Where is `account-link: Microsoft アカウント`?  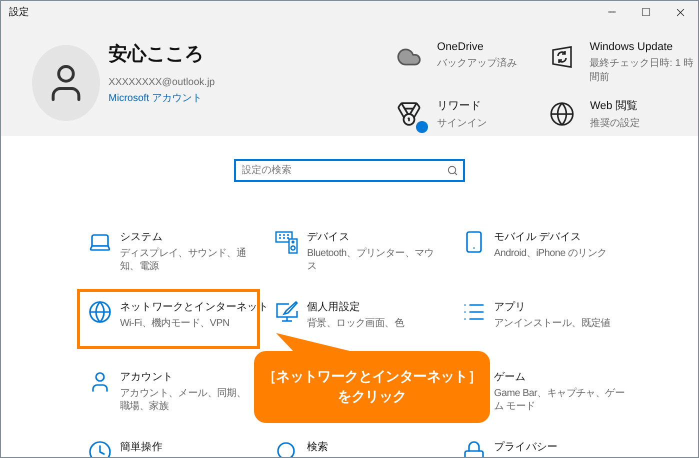
account-link: Microsoft アカウント is located at coordinates (155, 98).